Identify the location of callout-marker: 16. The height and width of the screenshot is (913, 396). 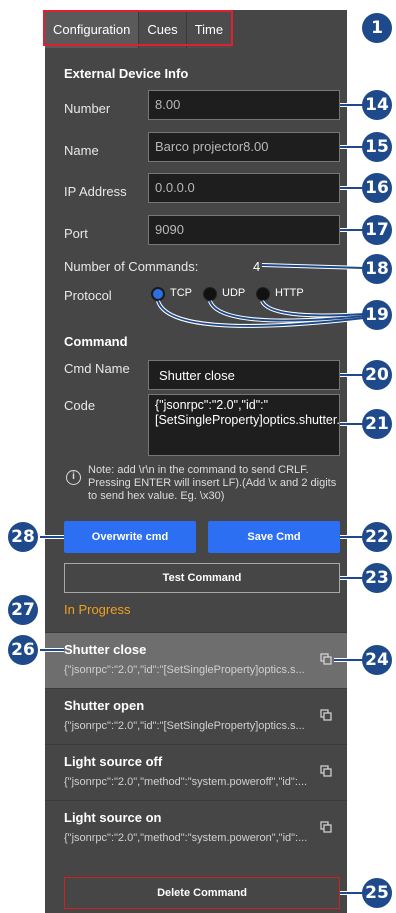
(377, 188).